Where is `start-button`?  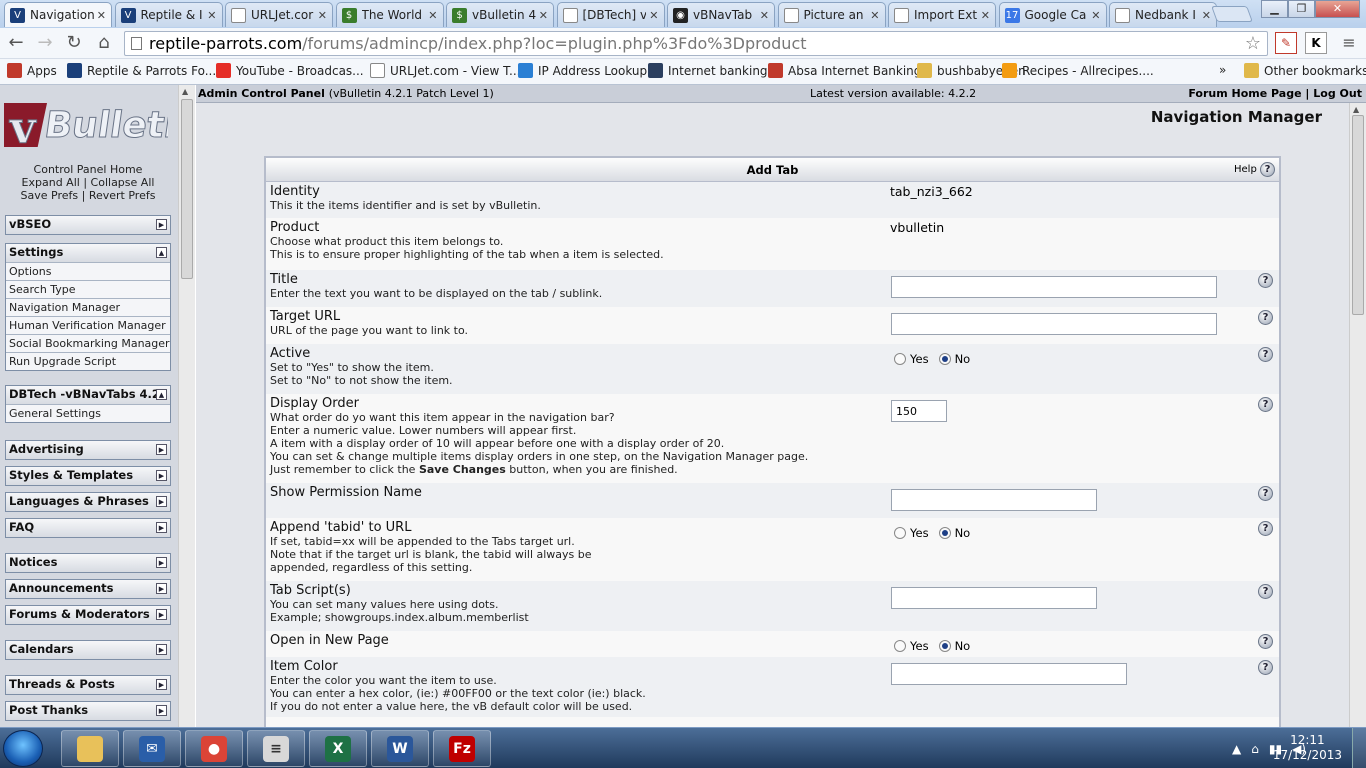 start-button is located at coordinates (23, 748).